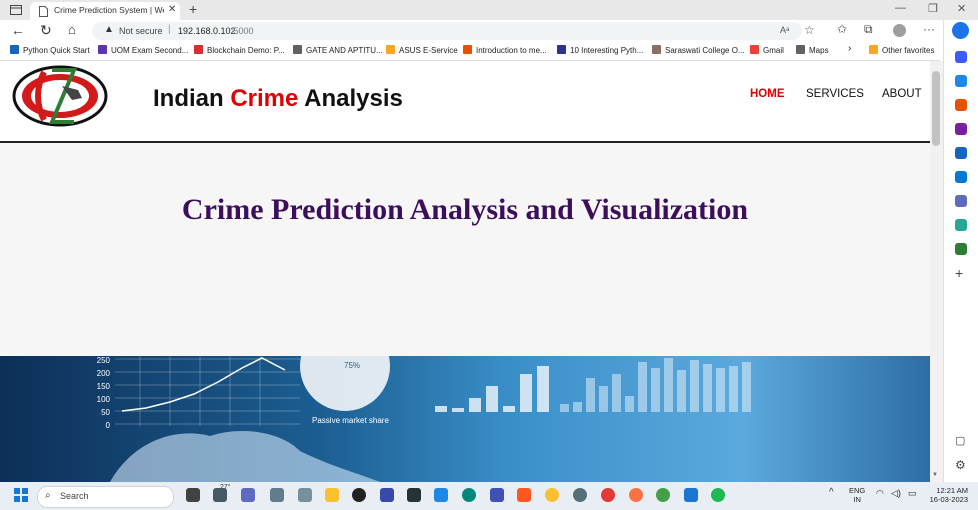  I want to click on scroll-down-icon: ▼, so click(935, 475).